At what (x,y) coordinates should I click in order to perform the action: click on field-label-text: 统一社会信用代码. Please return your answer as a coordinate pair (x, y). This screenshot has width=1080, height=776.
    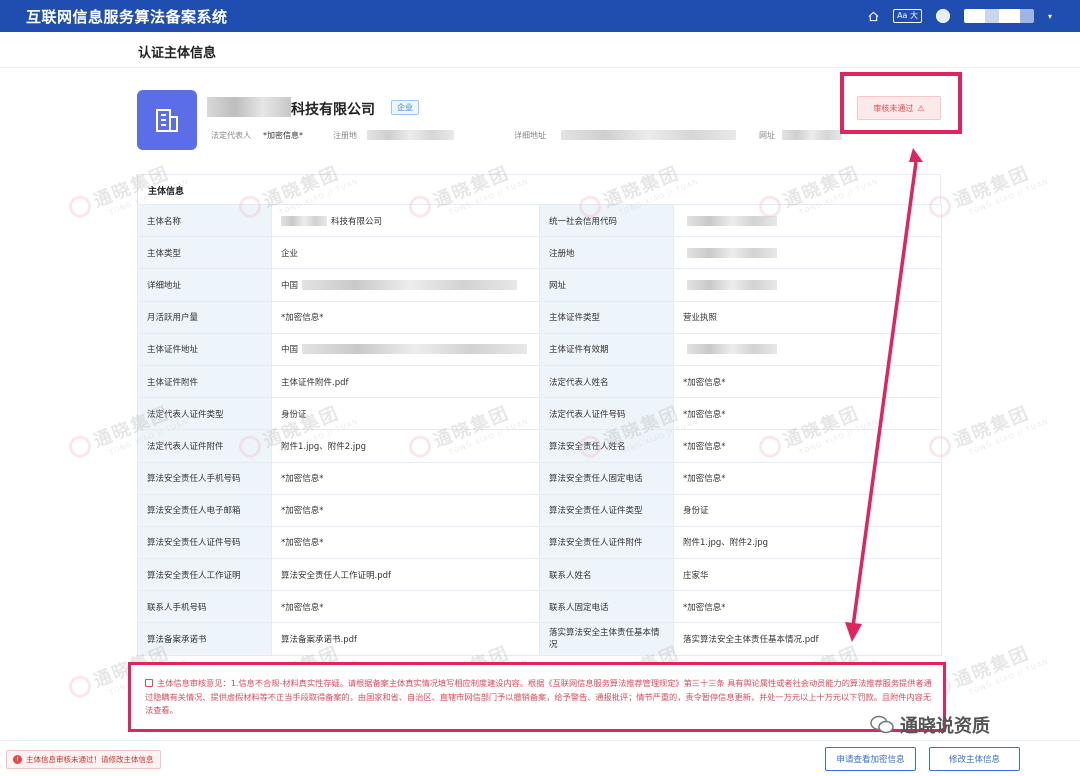
    Looking at the image, I should click on (583, 221).